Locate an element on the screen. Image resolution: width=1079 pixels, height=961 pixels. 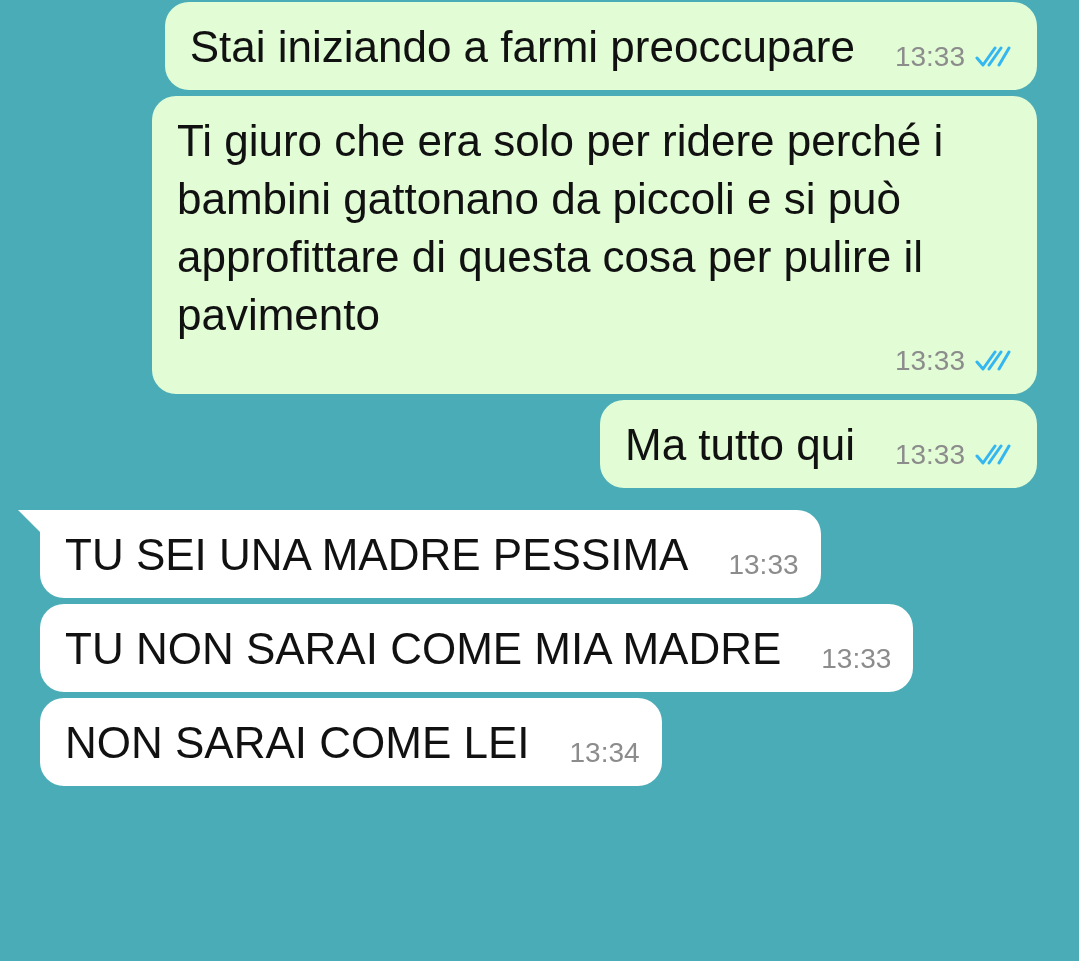
message-text: NON SARAI COME LEI is located at coordinates (297, 743).